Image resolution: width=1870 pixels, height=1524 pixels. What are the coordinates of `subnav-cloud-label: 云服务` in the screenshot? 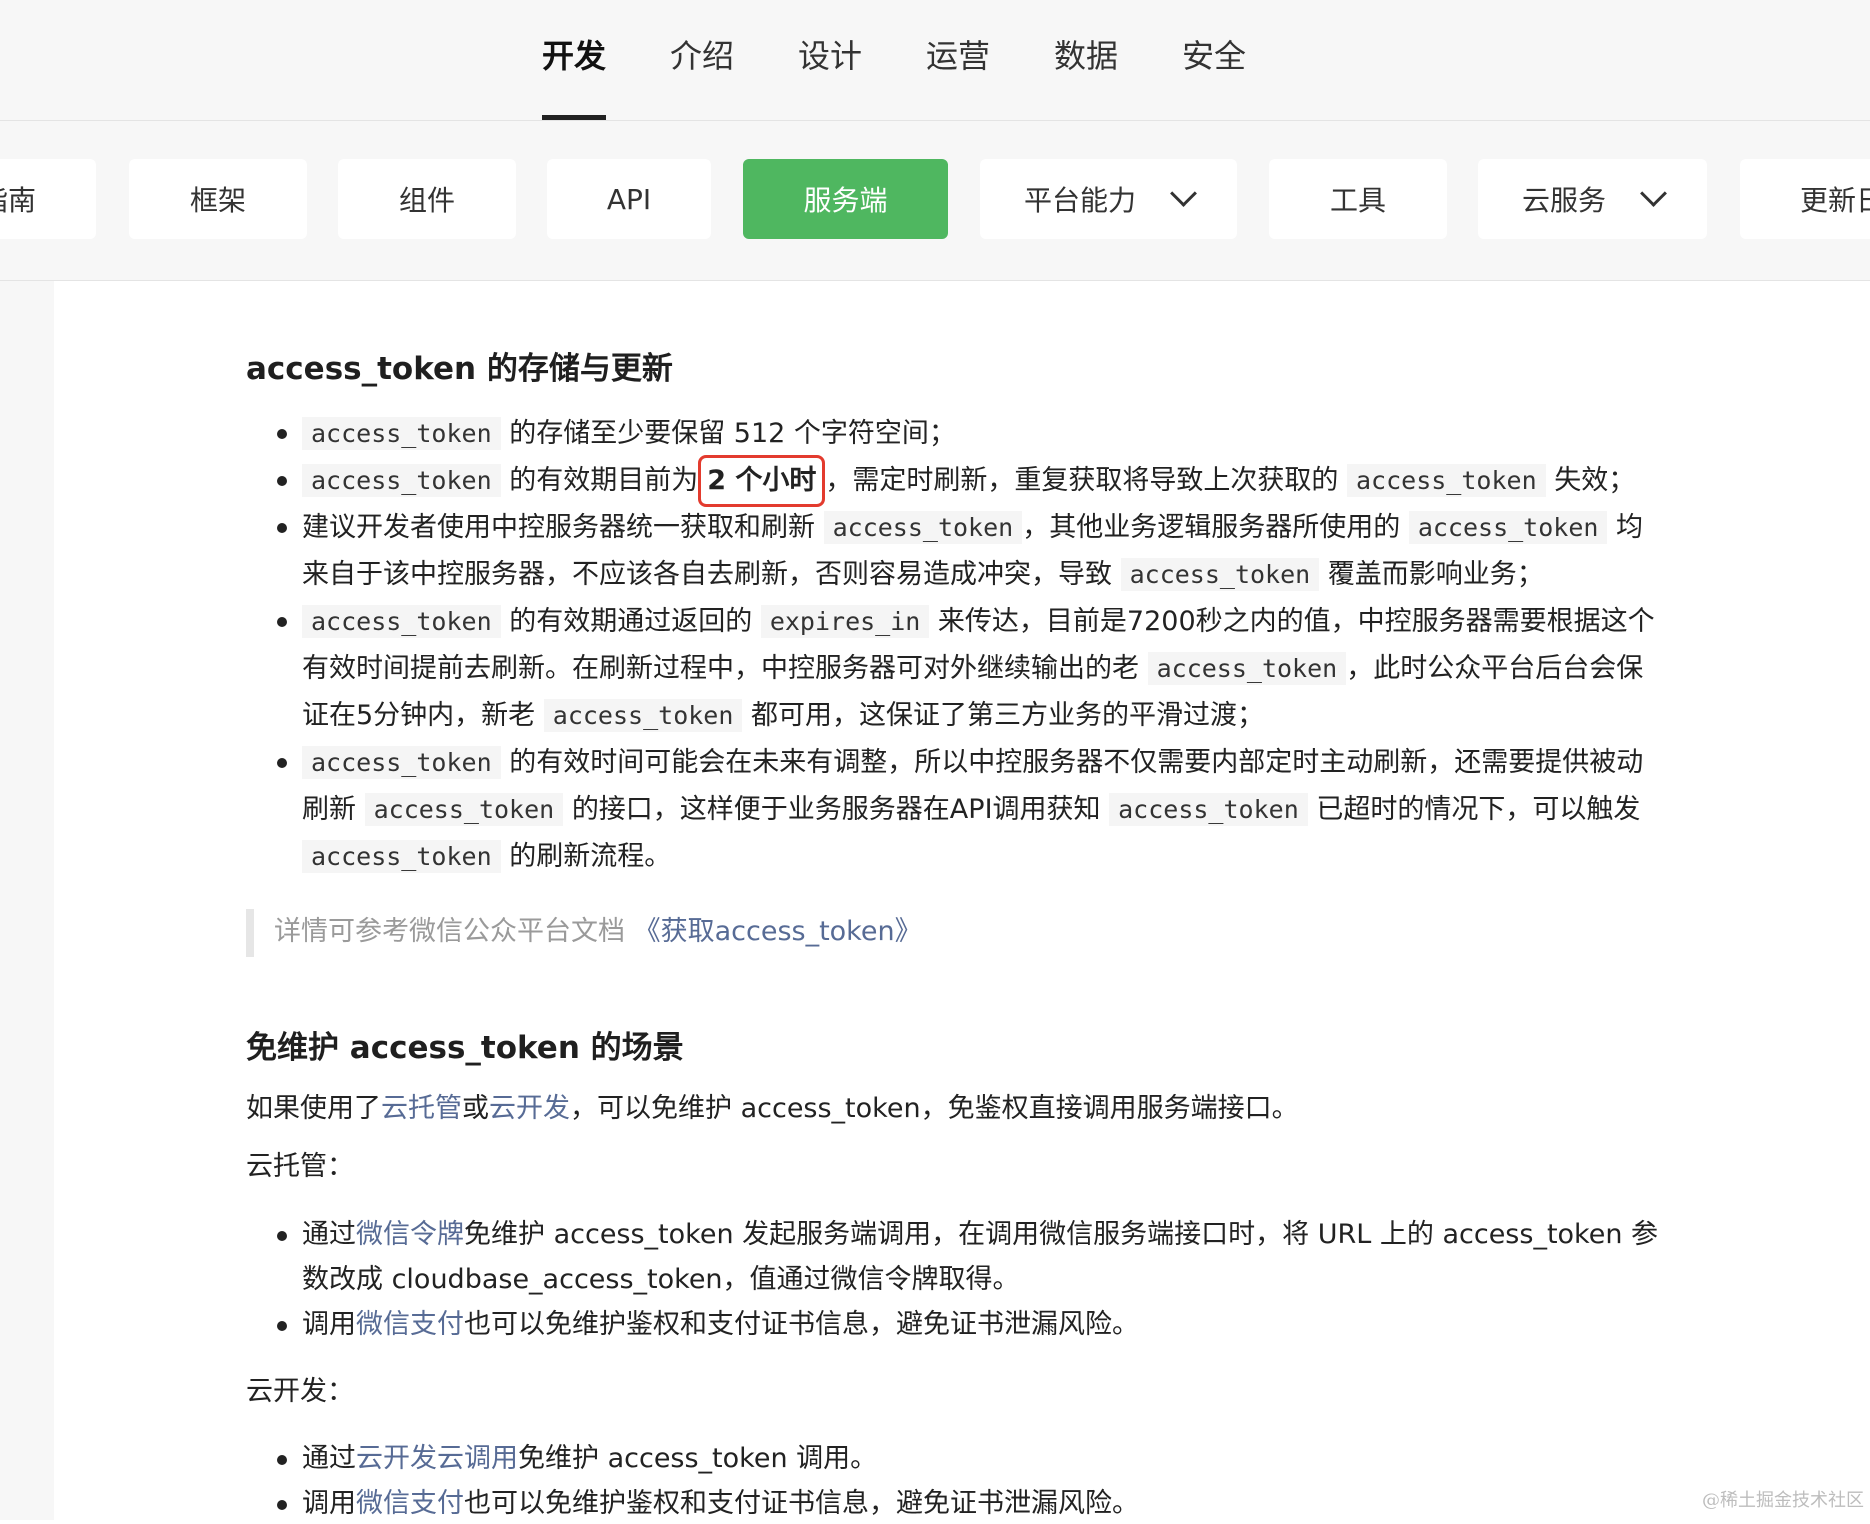 It's located at (1563, 200).